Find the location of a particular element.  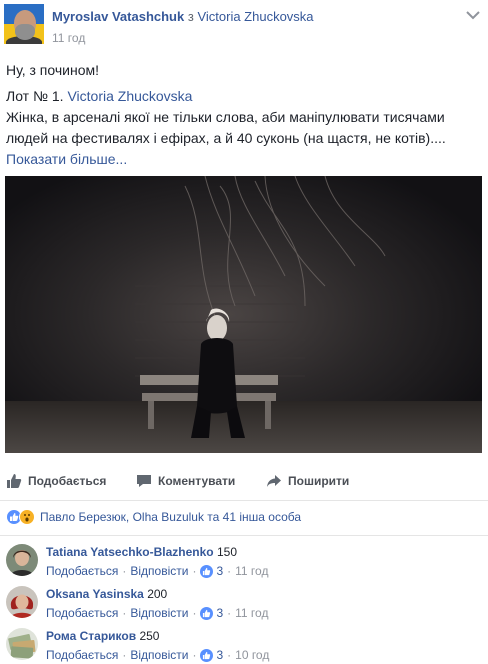

author-avatar is located at coordinates (24, 24).